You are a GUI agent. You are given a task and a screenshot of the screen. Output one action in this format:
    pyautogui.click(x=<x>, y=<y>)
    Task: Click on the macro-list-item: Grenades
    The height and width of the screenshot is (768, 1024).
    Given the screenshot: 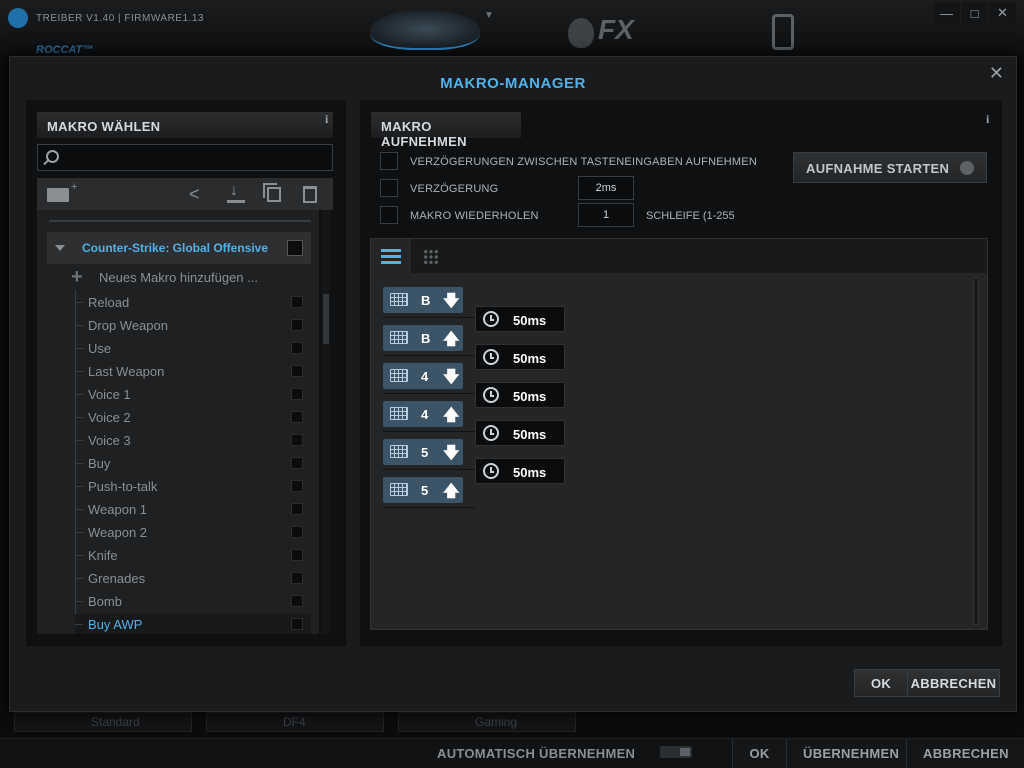 What is the action you would take?
    pyautogui.click(x=193, y=579)
    